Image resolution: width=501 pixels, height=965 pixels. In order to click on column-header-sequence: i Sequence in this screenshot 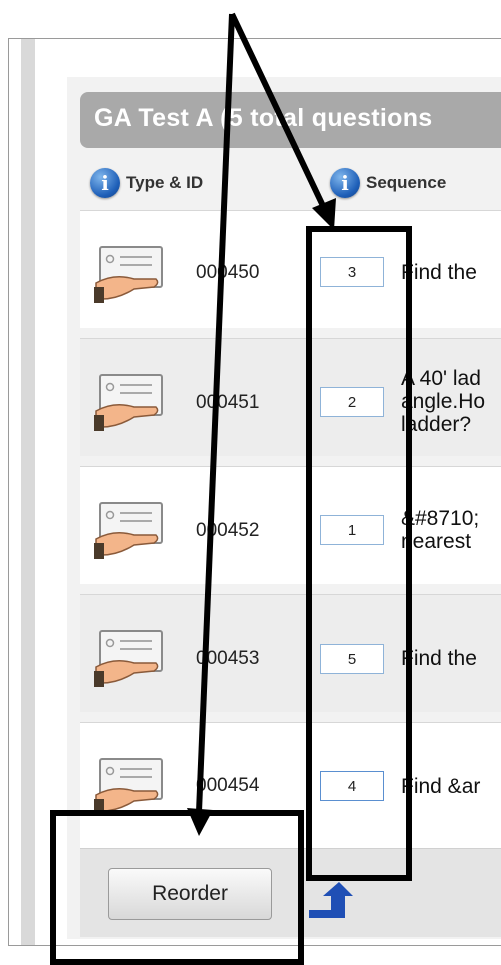, I will do `click(388, 183)`.